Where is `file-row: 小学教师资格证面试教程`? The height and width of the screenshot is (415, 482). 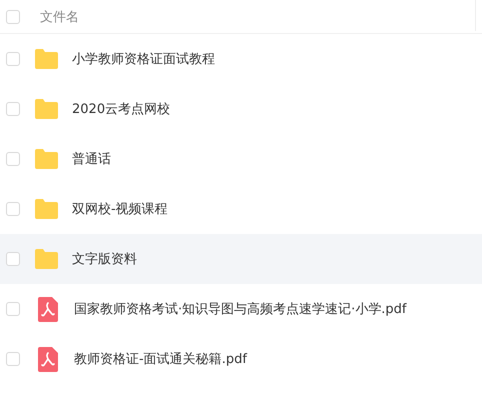 file-row: 小学教师资格证面试教程 is located at coordinates (241, 59).